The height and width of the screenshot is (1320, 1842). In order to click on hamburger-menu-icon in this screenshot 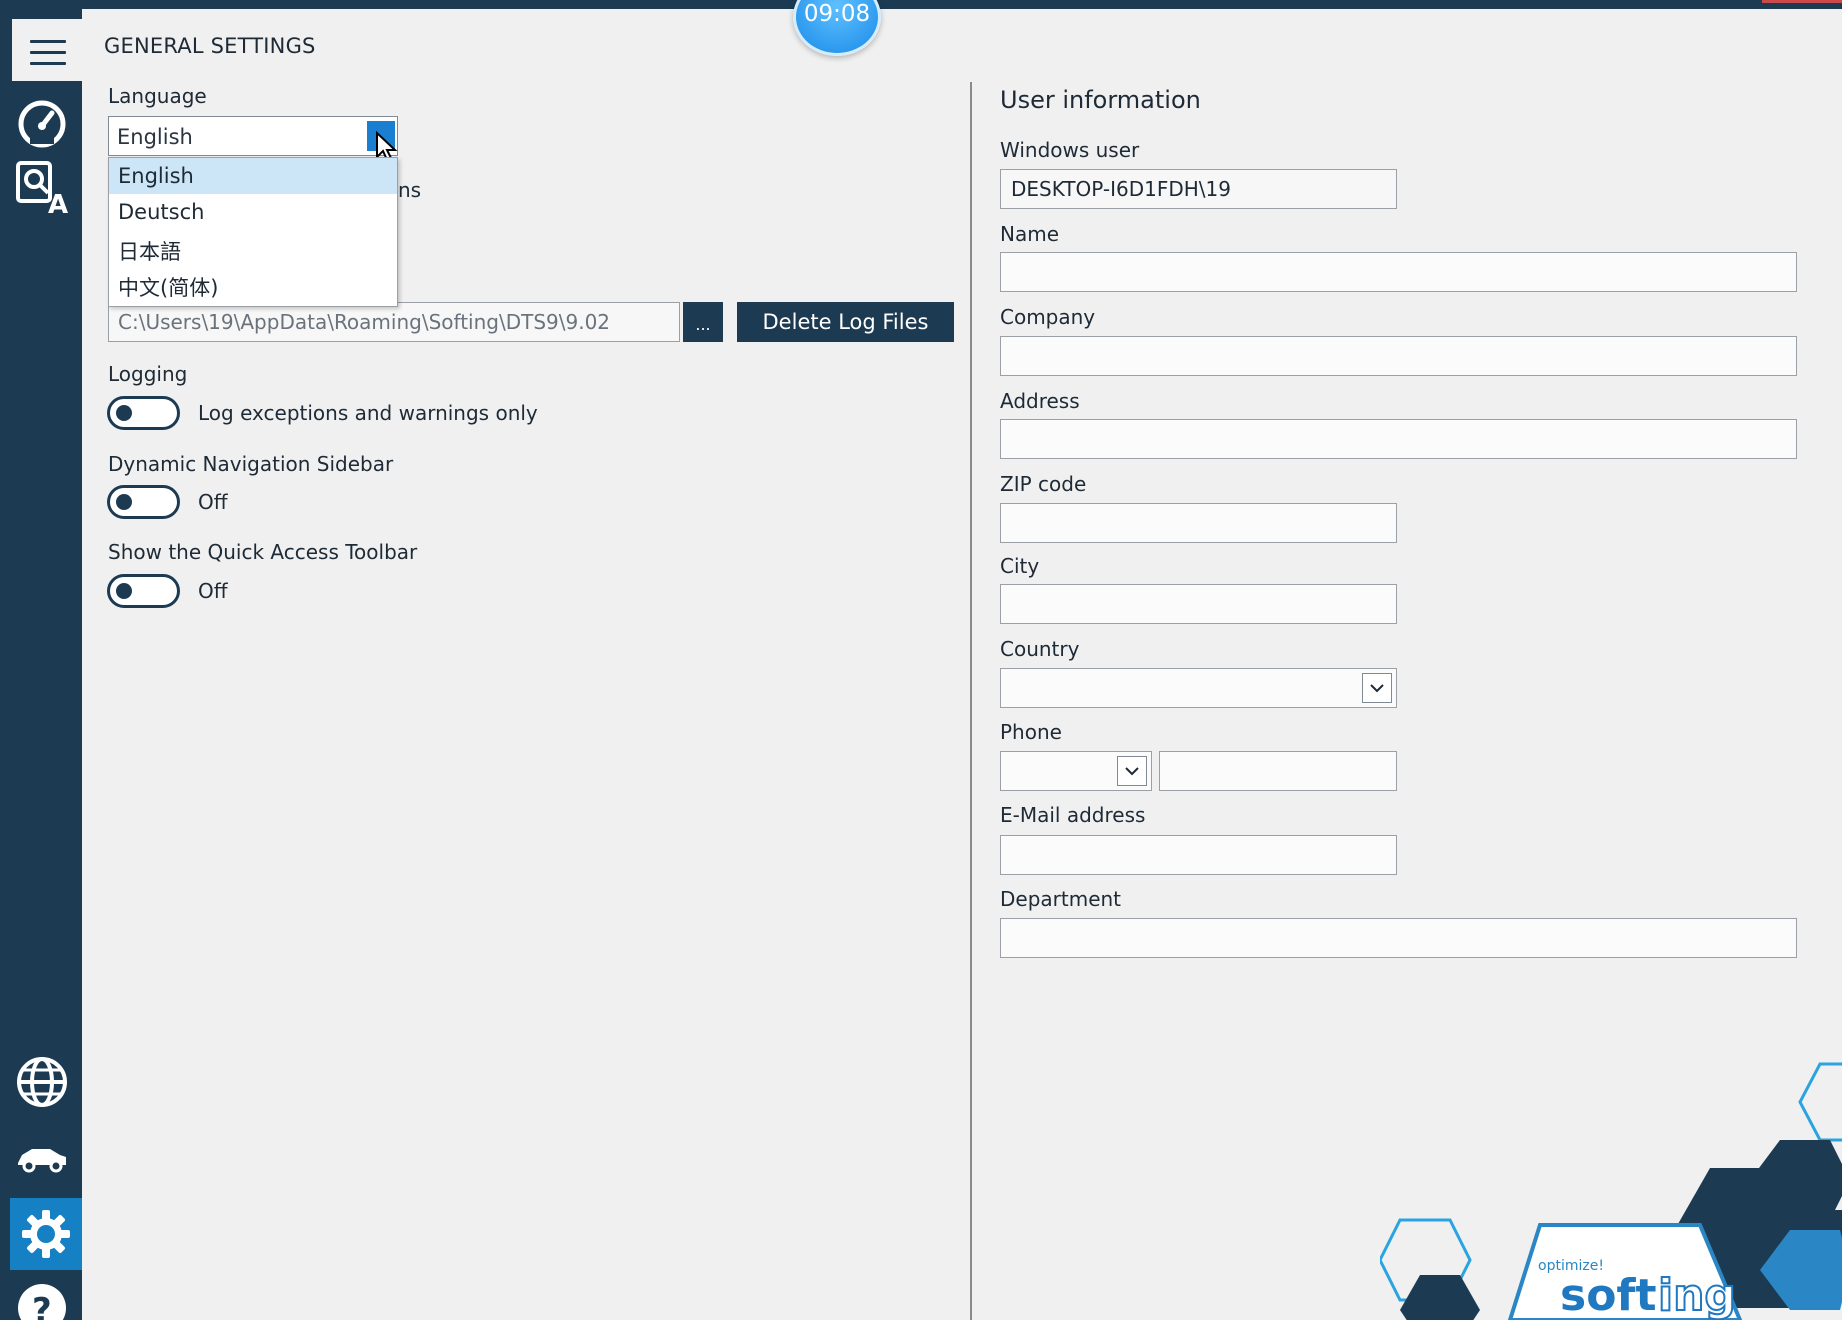, I will do `click(48, 52)`.